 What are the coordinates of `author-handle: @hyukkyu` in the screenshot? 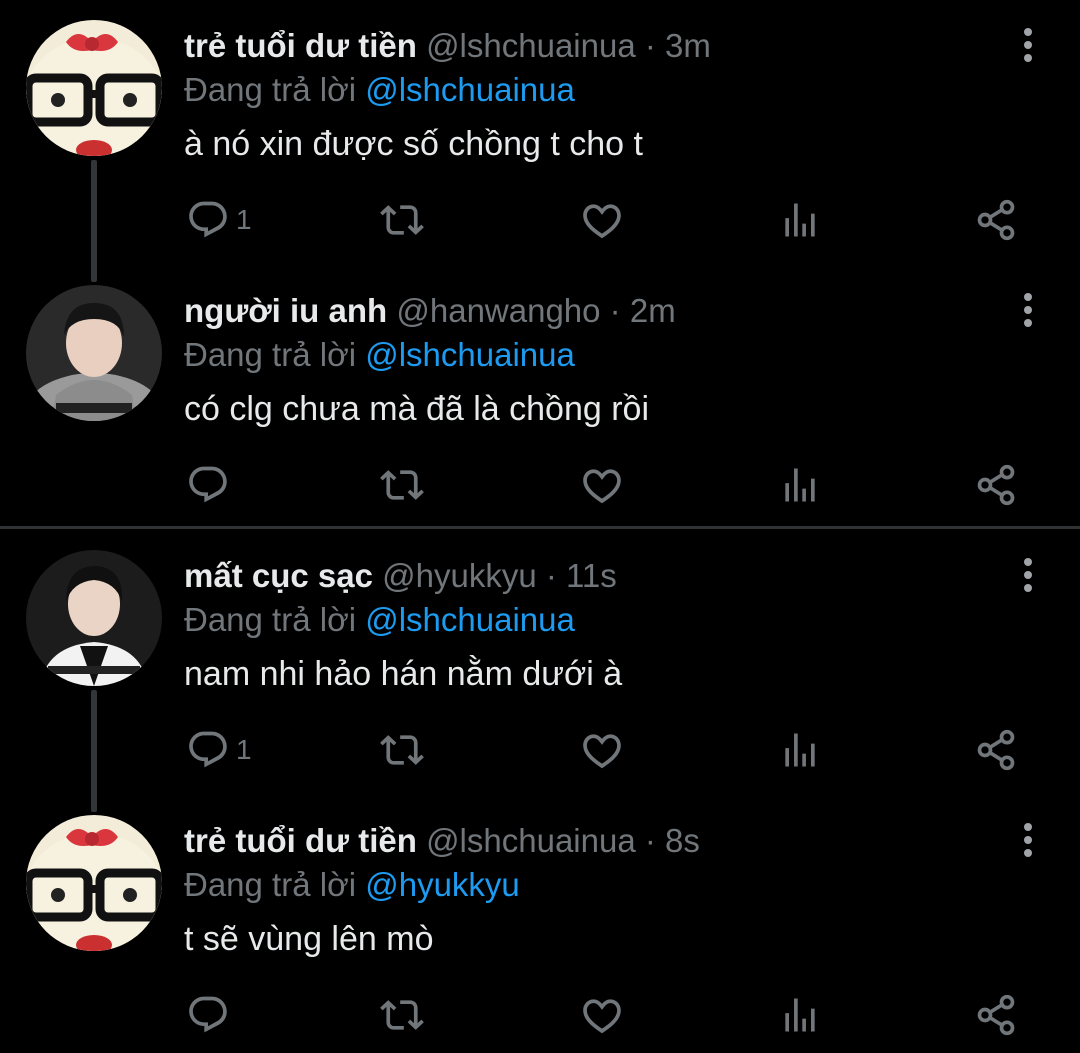 It's located at (459, 575).